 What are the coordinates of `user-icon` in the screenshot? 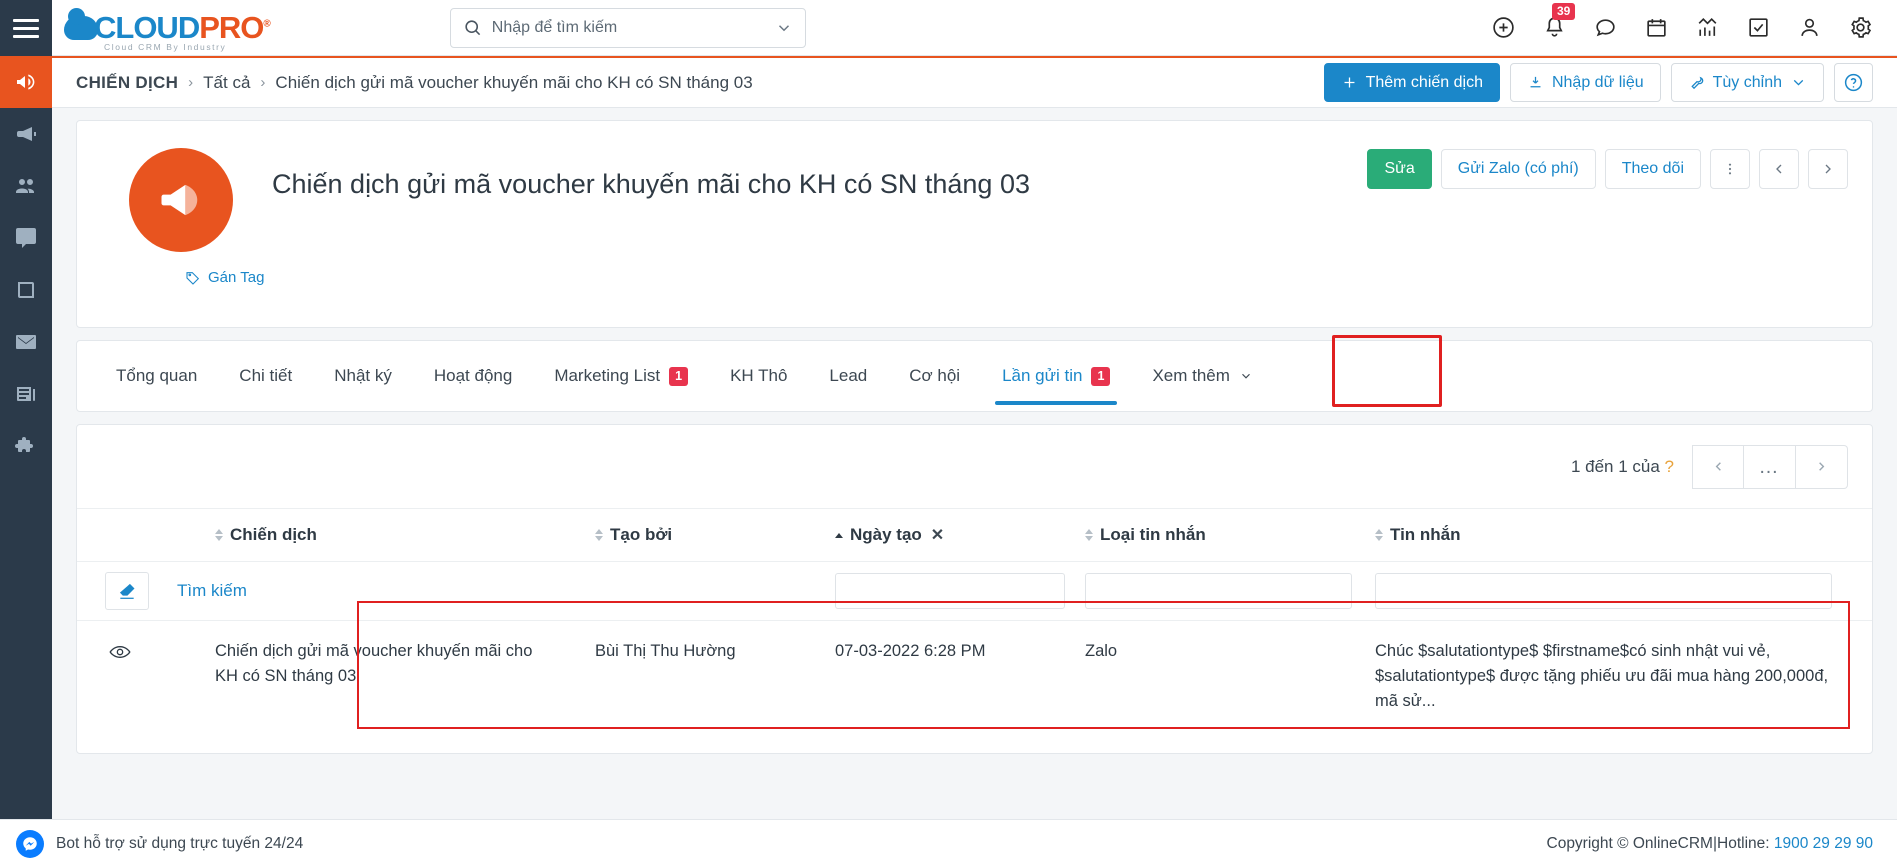 It's located at (1809, 27).